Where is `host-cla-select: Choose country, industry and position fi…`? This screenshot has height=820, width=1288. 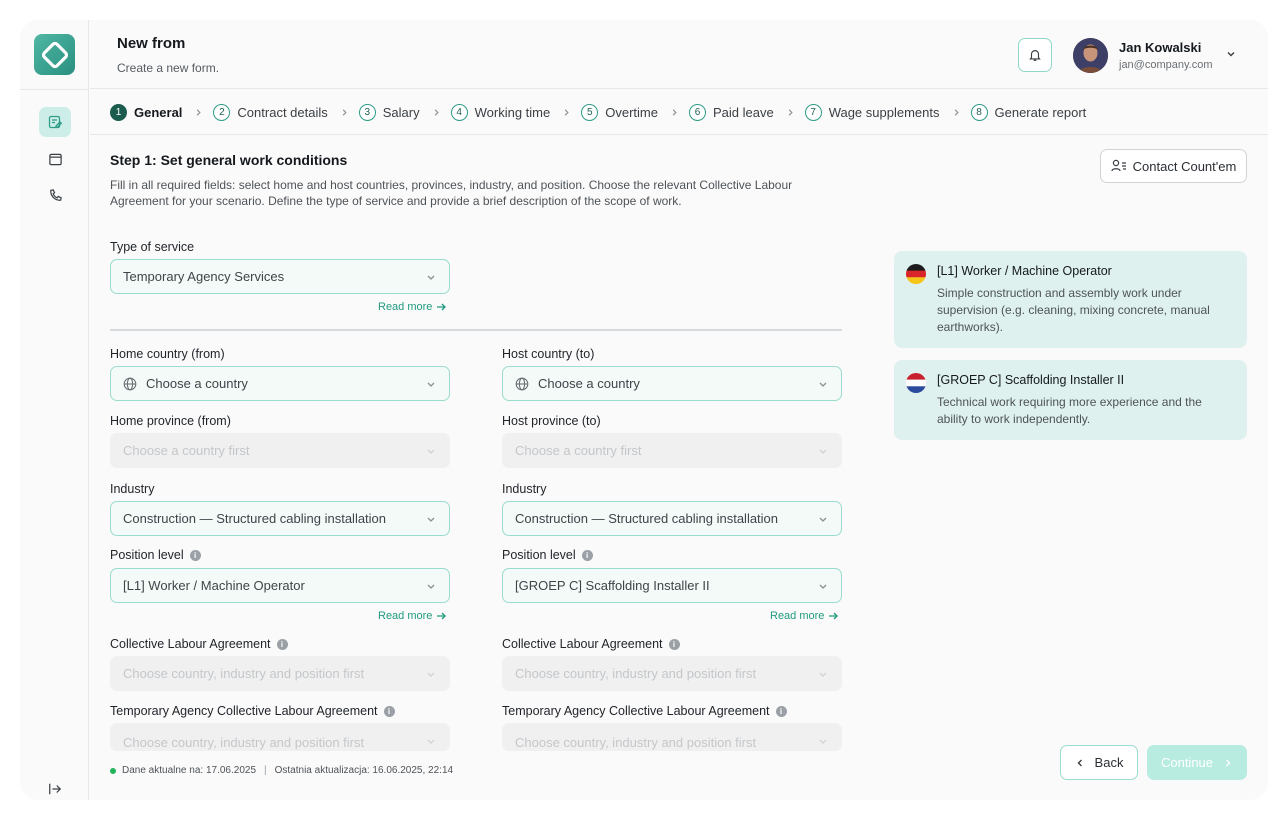 host-cla-select: Choose country, industry and position fi… is located at coordinates (672, 673).